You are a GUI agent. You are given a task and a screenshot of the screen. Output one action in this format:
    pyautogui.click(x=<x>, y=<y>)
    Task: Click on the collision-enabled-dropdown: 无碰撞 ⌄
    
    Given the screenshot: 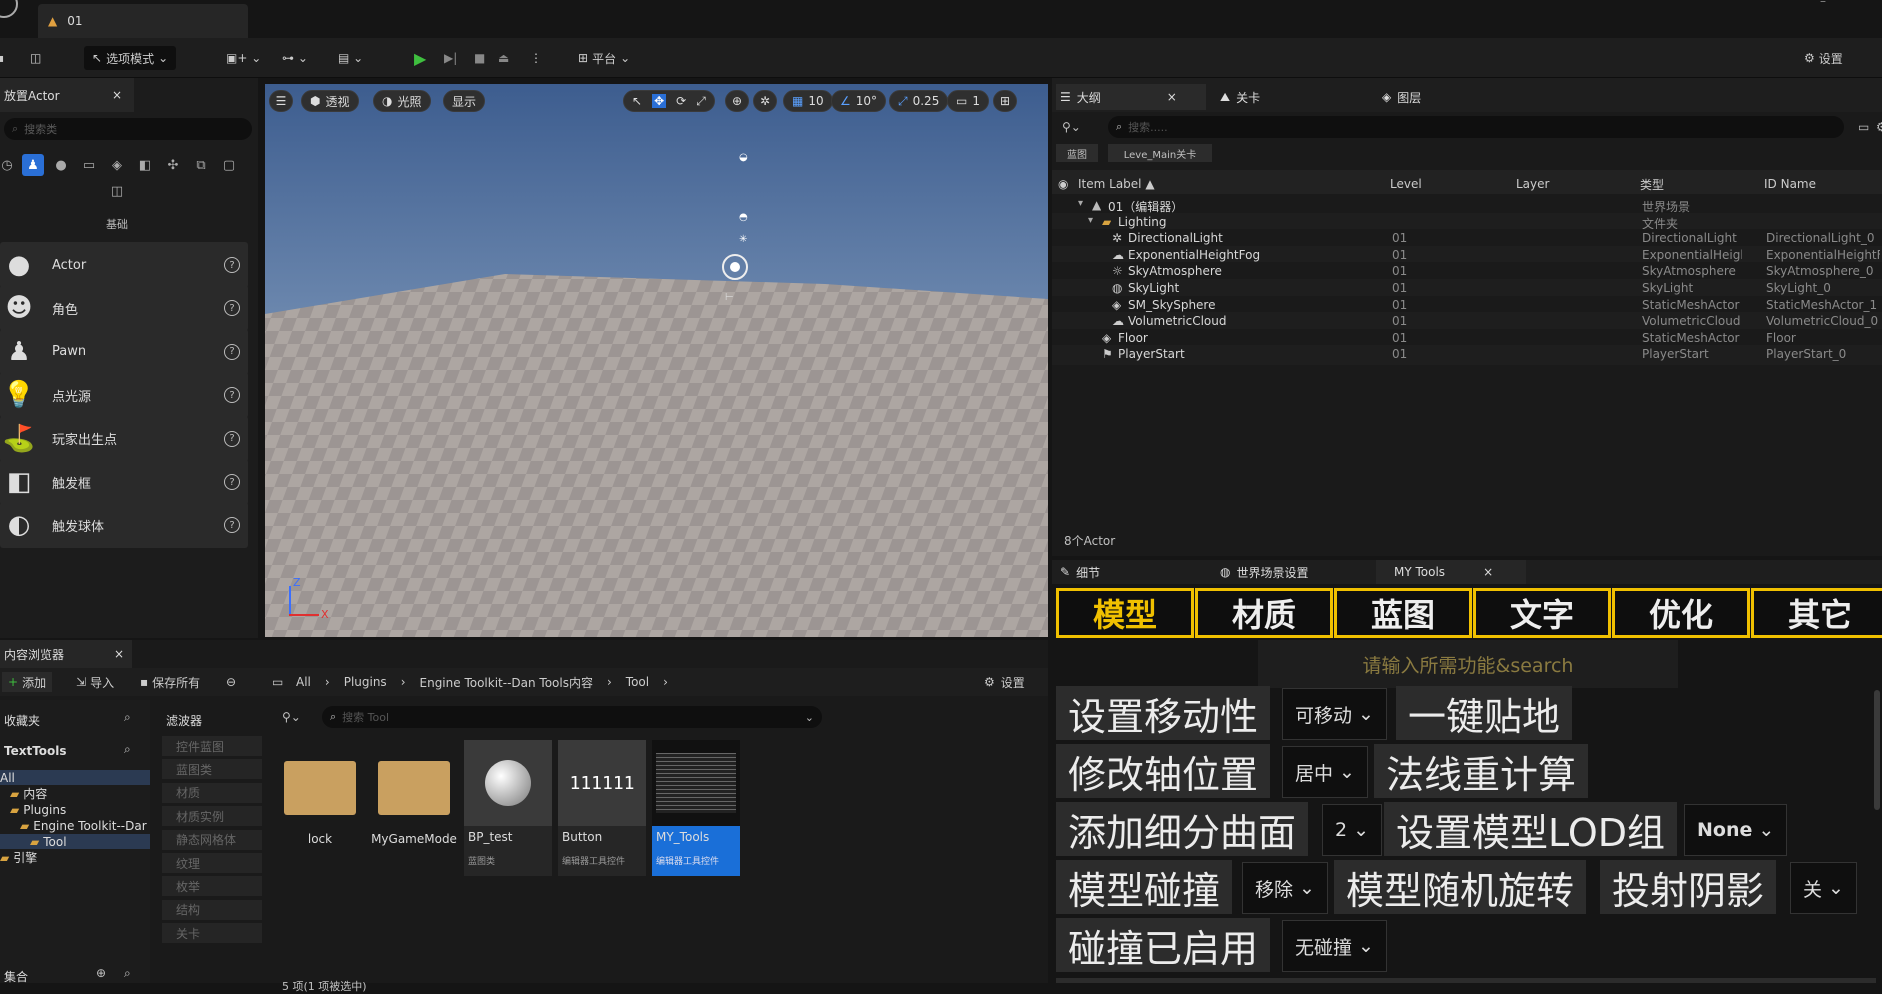 What is the action you would take?
    pyautogui.click(x=1334, y=946)
    